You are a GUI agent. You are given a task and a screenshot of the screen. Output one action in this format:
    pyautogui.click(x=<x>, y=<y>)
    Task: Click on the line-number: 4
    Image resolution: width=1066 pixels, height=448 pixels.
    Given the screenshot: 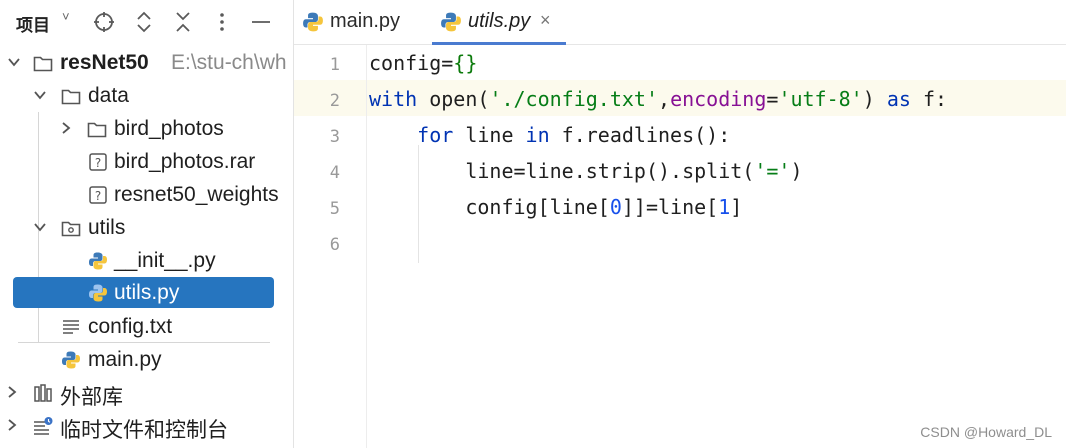 What is the action you would take?
    pyautogui.click(x=334, y=173)
    